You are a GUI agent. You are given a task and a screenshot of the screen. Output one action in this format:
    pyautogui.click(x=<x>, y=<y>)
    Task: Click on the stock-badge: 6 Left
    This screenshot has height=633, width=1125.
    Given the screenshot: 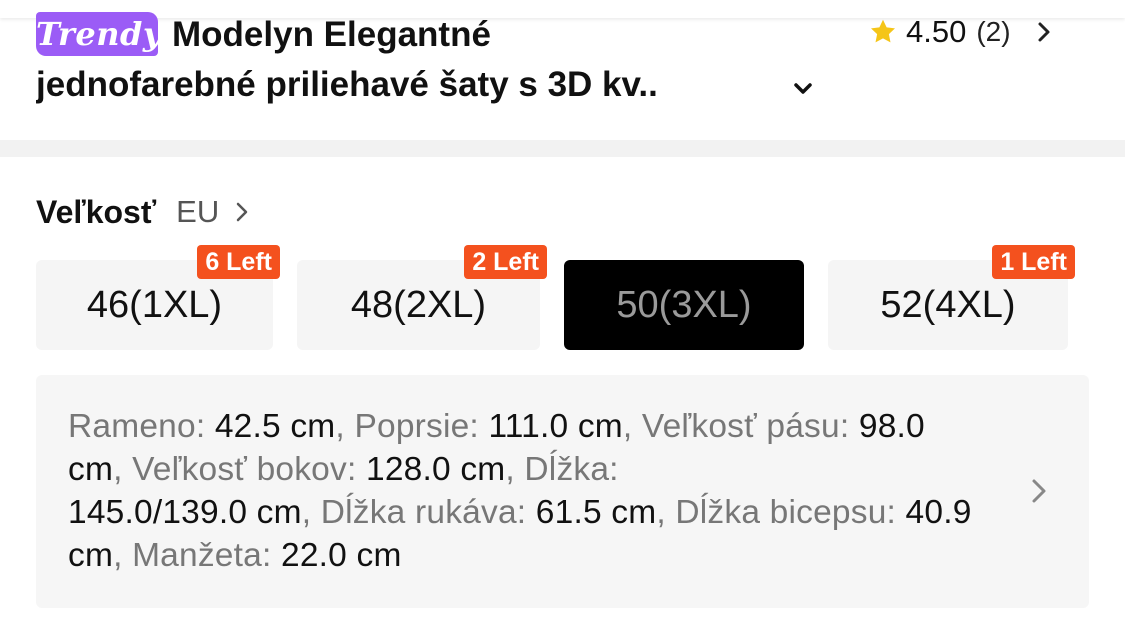 What is the action you would take?
    pyautogui.click(x=238, y=262)
    